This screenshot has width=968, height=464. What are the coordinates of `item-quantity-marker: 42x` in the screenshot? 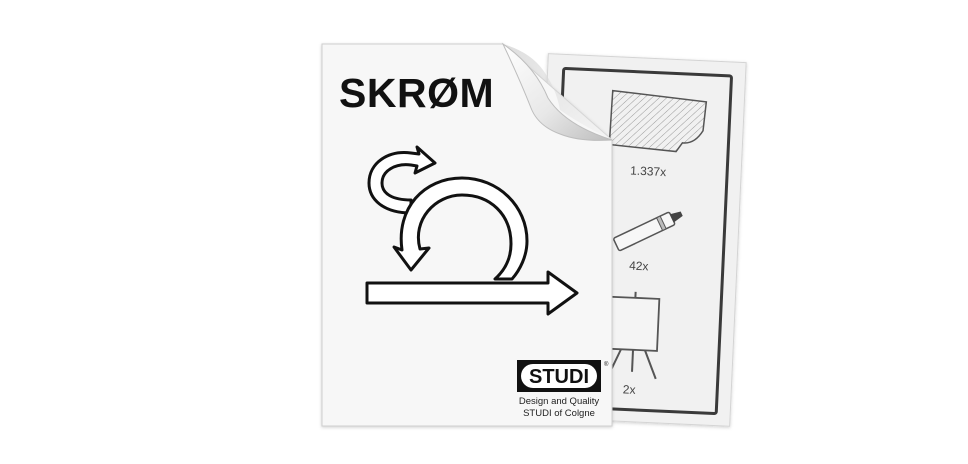 It's located at (639, 266).